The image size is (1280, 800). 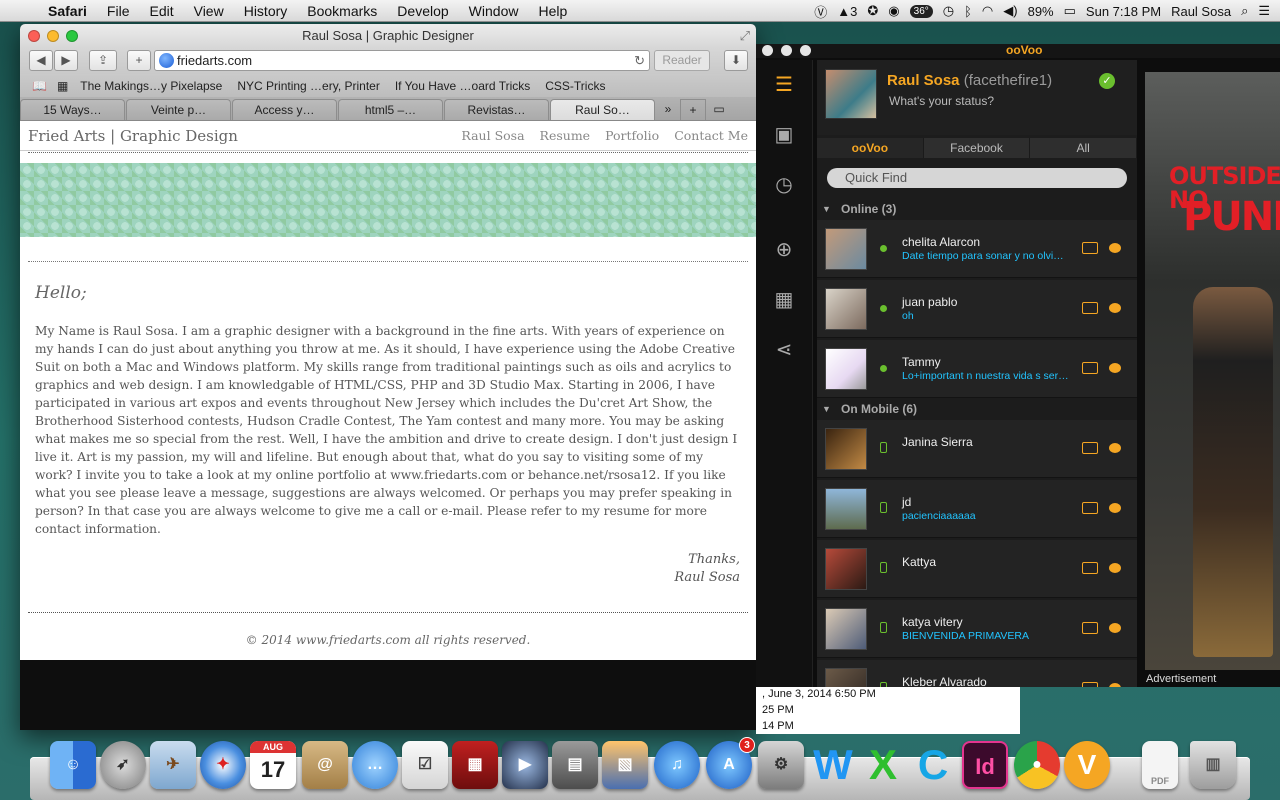 I want to click on safari-compass-icon: ✦, so click(x=223, y=765).